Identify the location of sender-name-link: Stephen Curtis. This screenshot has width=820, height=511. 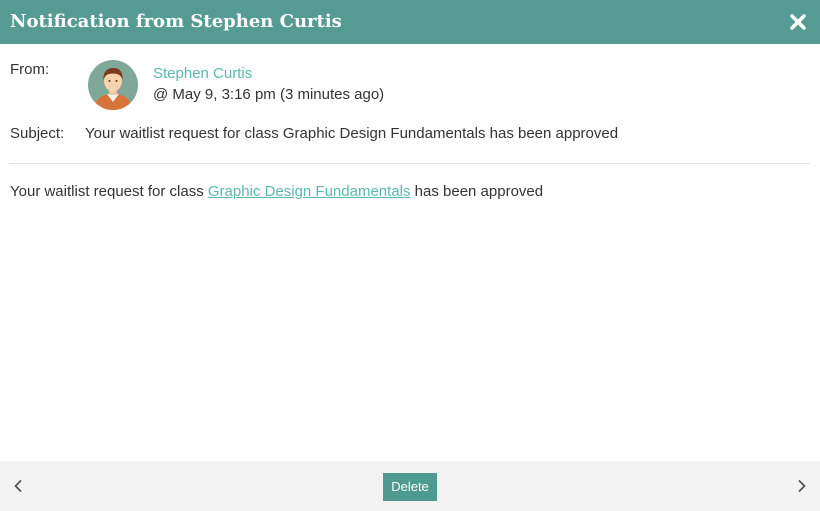
(202, 73).